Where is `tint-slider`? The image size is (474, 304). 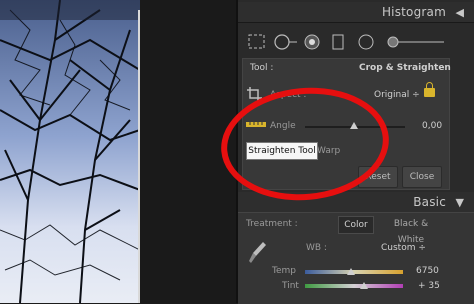
tint-slider is located at coordinates (354, 286).